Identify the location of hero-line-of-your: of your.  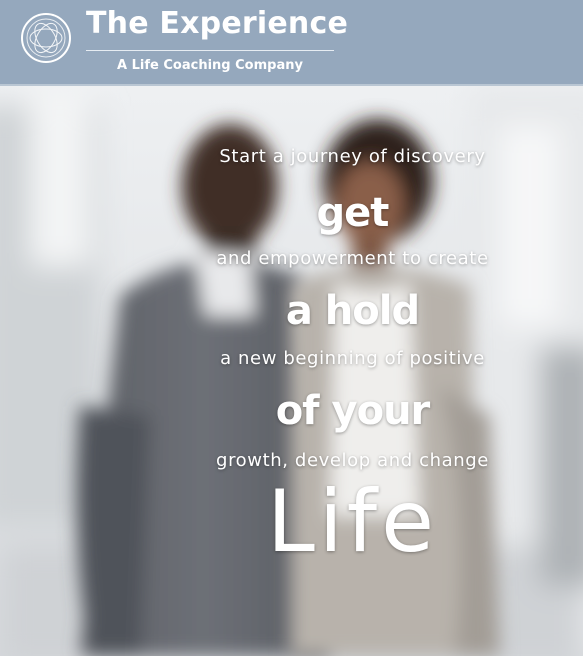
(353, 411).